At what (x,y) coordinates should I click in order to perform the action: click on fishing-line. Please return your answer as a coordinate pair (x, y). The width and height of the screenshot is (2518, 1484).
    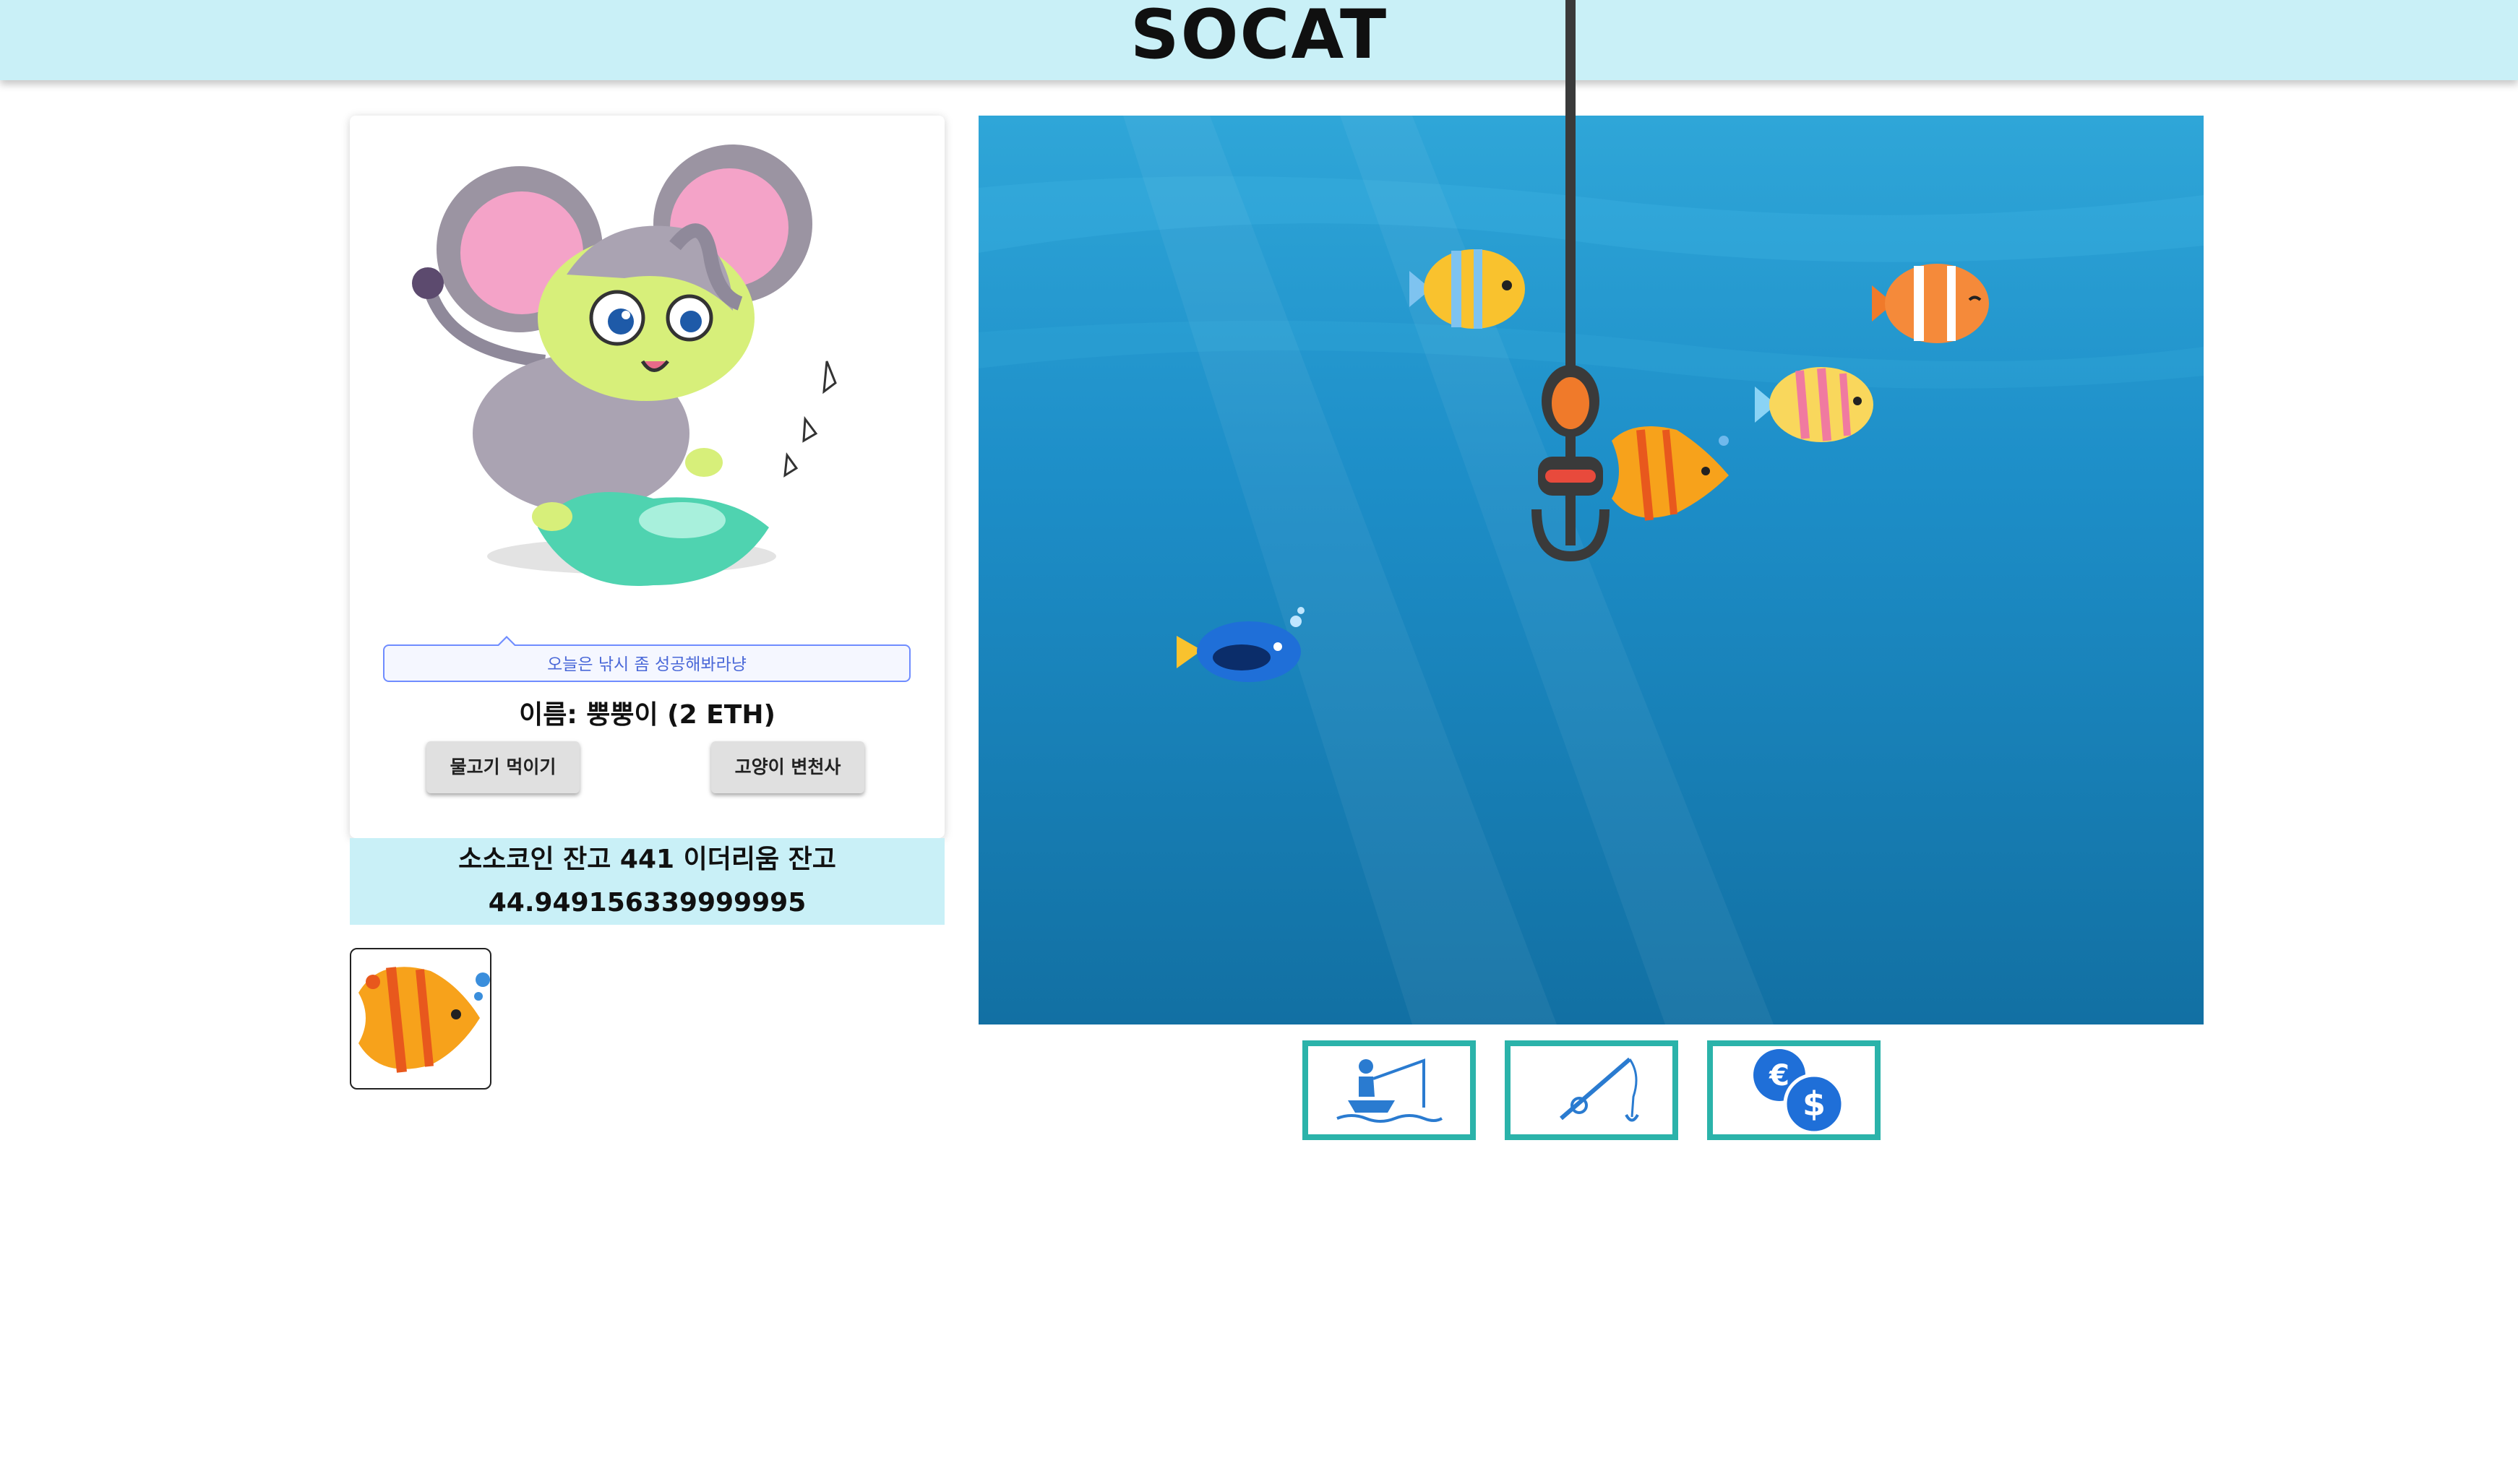
    Looking at the image, I should click on (1570, 195).